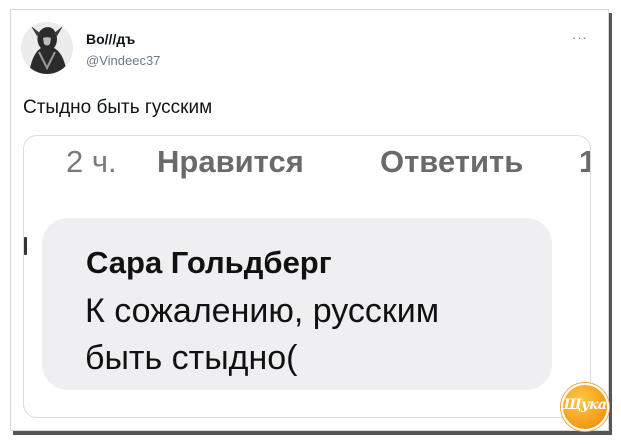  What do you see at coordinates (25, 246) in the screenshot?
I see `cropped-avatar-edge` at bounding box center [25, 246].